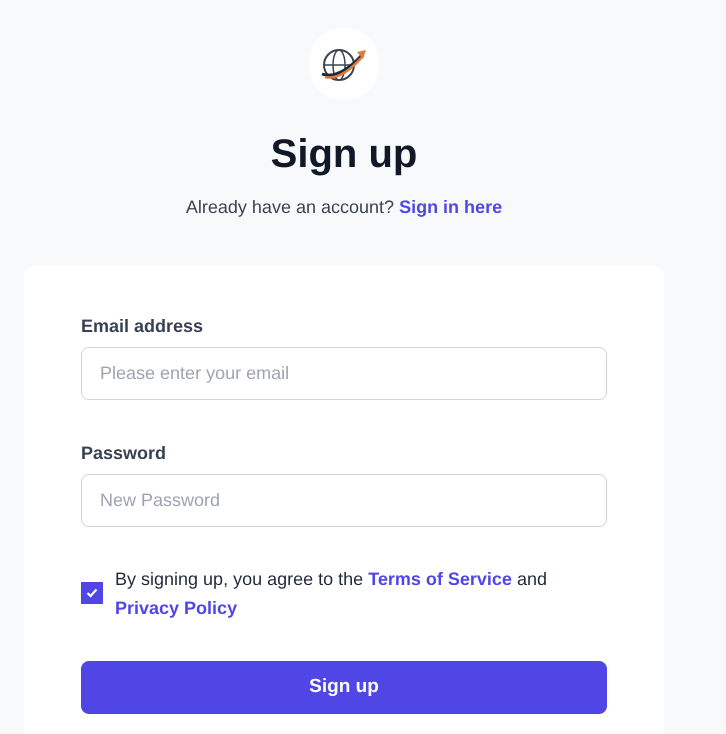 The height and width of the screenshot is (734, 726). I want to click on privacy-link: Privacy Policy, so click(176, 608).